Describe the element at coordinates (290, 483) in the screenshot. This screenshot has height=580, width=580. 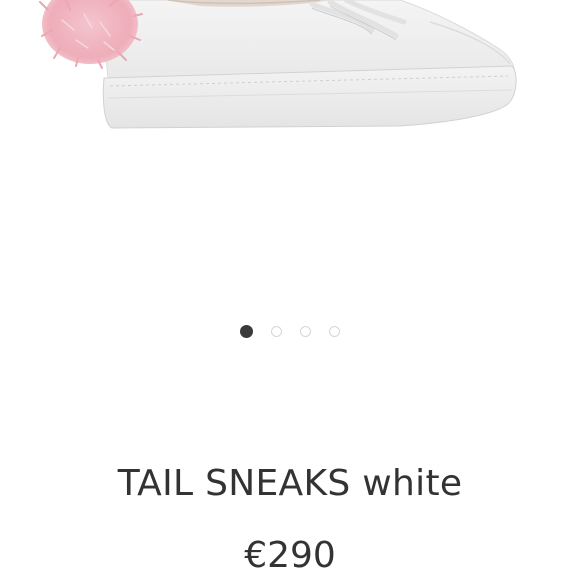
I see `product-title: TAIL SNEAKS white` at that location.